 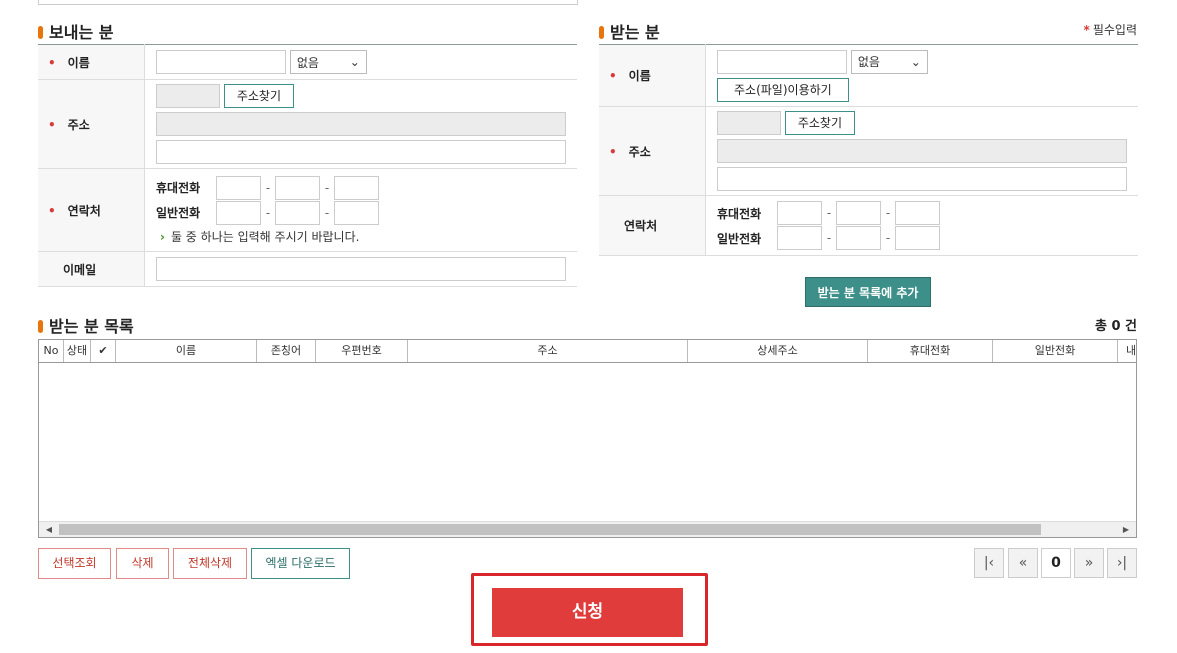 I want to click on sender-contact-label-cell: • 연락처, so click(x=91, y=210).